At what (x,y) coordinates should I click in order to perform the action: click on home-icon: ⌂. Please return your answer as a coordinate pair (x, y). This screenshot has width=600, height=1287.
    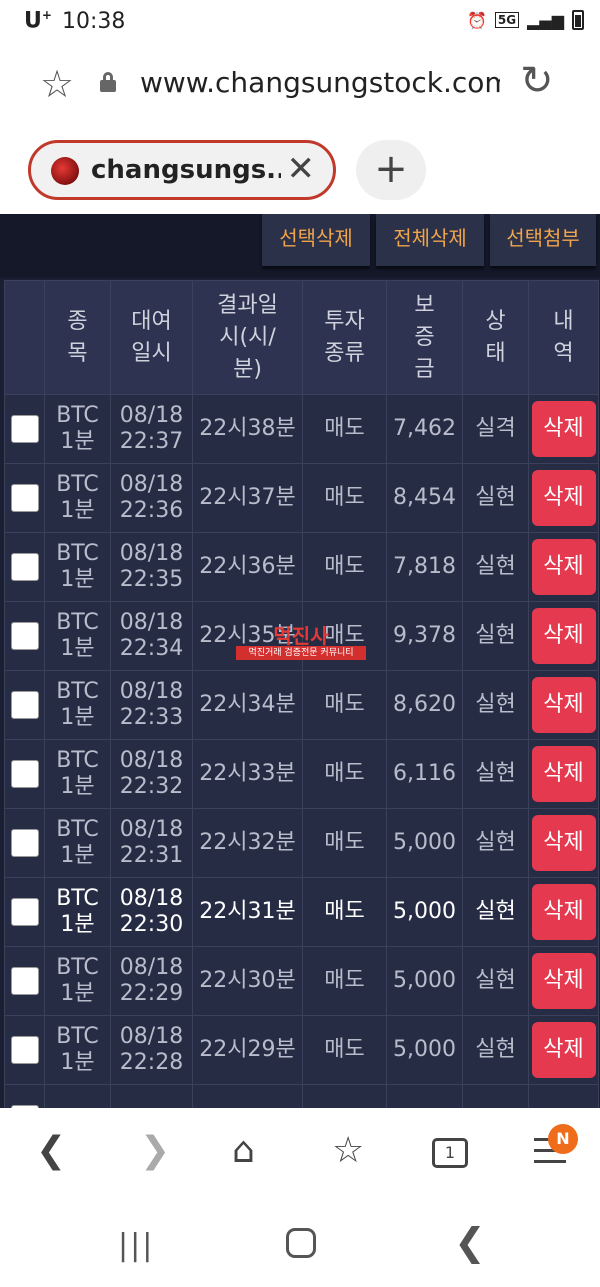
    Looking at the image, I should click on (243, 1150).